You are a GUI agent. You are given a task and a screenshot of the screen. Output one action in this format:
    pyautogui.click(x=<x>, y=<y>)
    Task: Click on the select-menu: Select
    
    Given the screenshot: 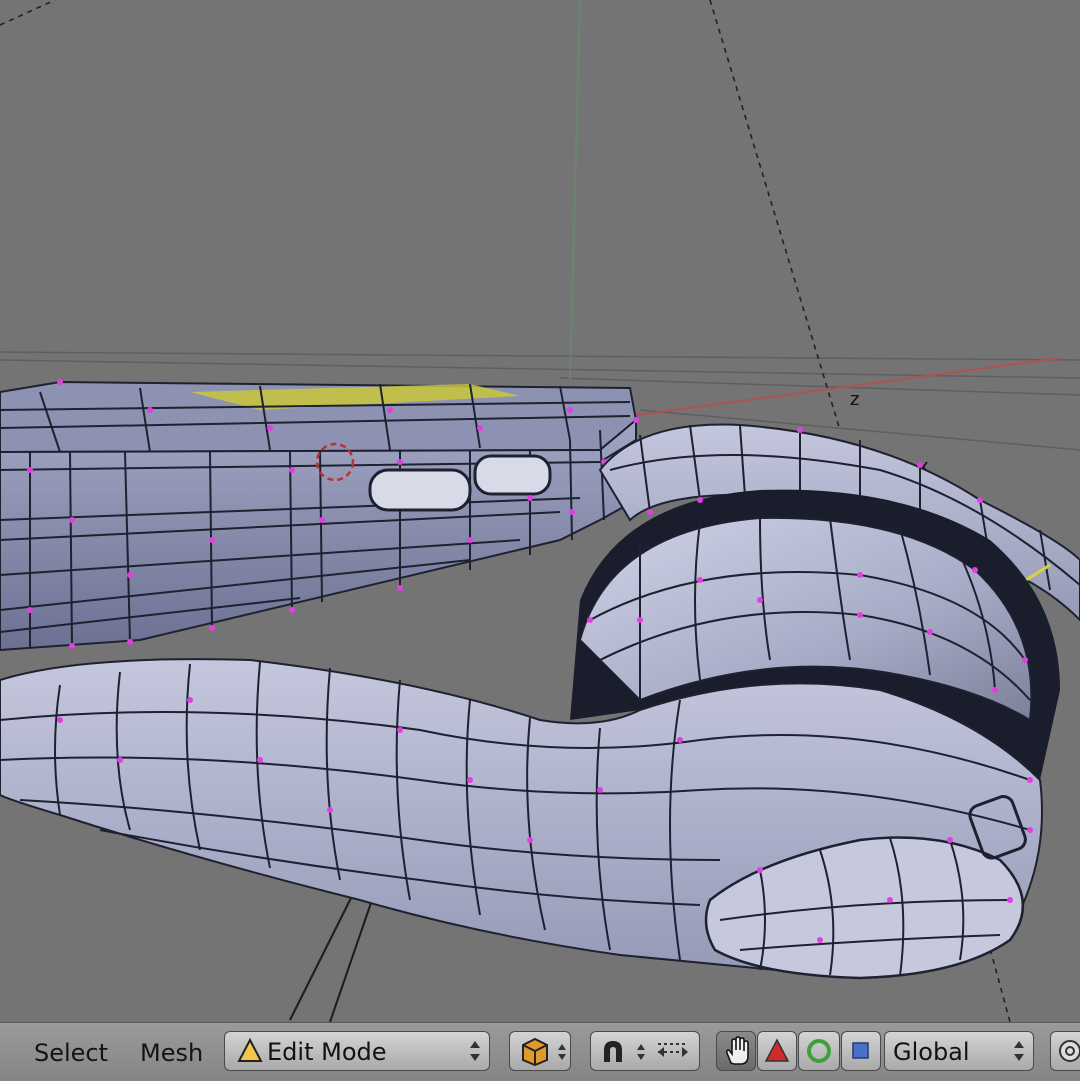 What is the action you would take?
    pyautogui.click(x=71, y=1053)
    